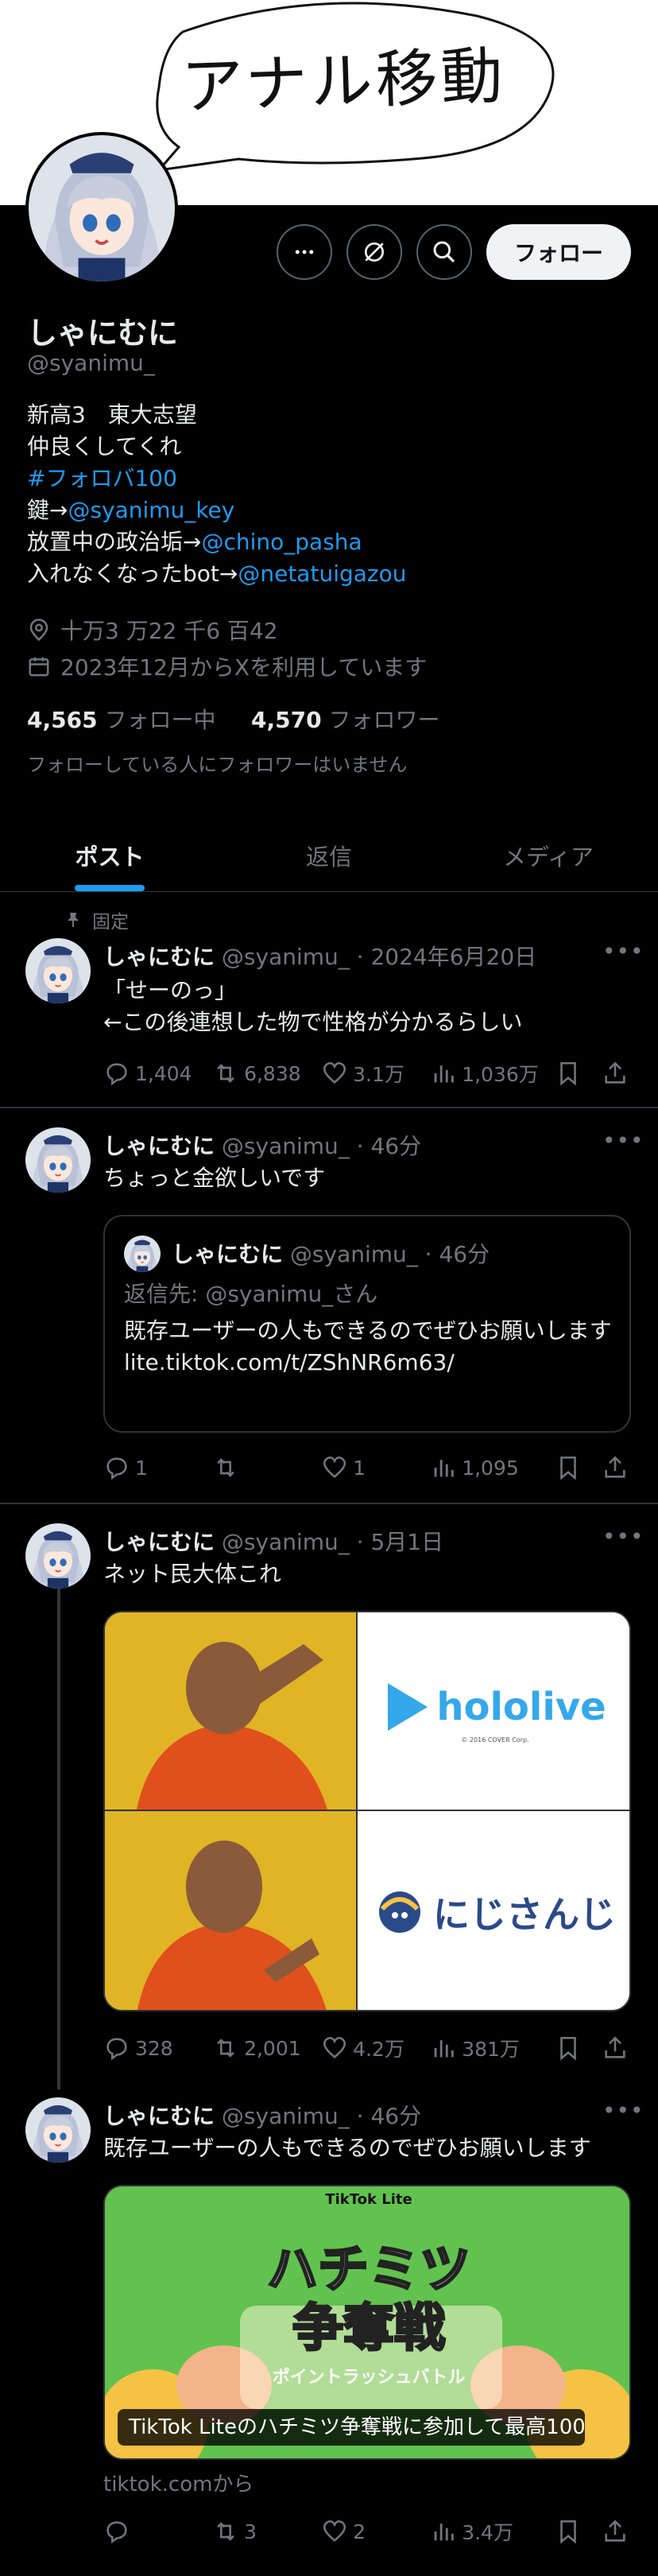 This screenshot has height=2576, width=658. Describe the element at coordinates (500, 1075) in the screenshot. I see `view-count: 1,036万` at that location.